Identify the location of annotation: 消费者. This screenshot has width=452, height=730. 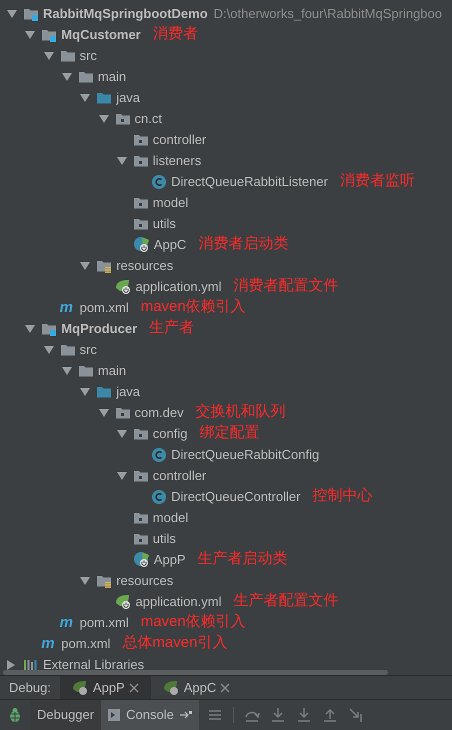
(175, 34).